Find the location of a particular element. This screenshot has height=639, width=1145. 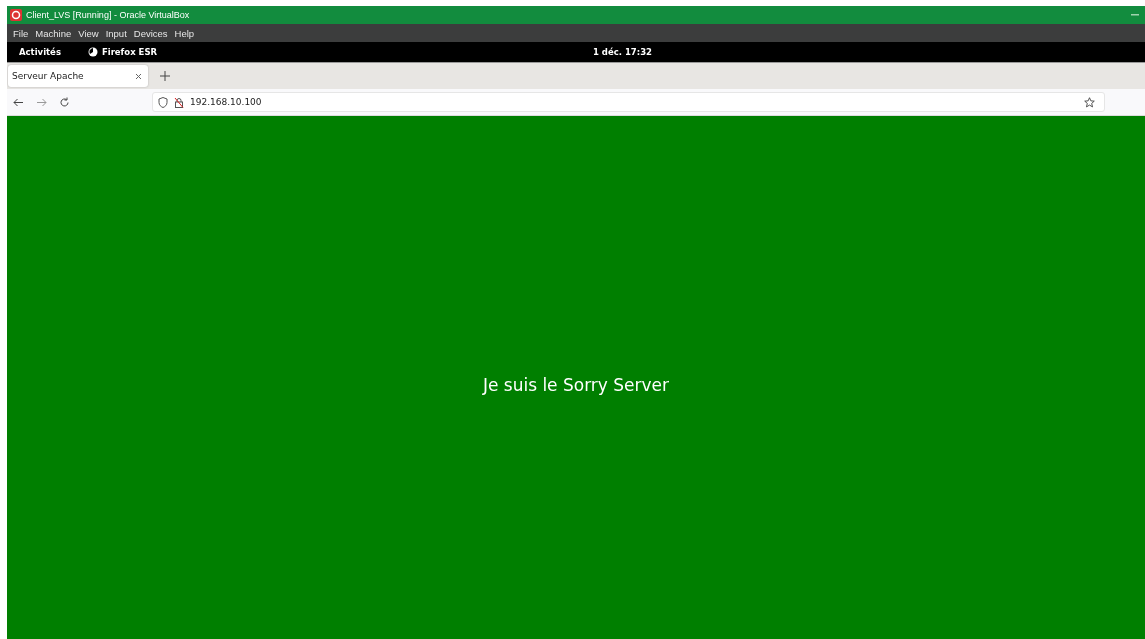

menu-item: File is located at coordinates (21, 33).